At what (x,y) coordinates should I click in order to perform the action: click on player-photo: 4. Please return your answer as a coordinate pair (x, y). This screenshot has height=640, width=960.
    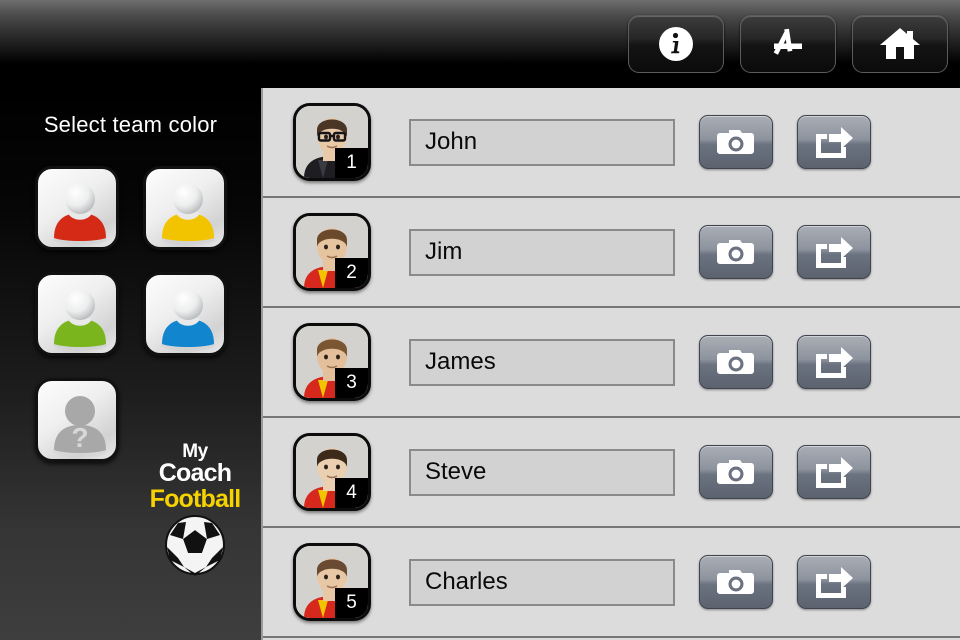
    Looking at the image, I should click on (332, 472).